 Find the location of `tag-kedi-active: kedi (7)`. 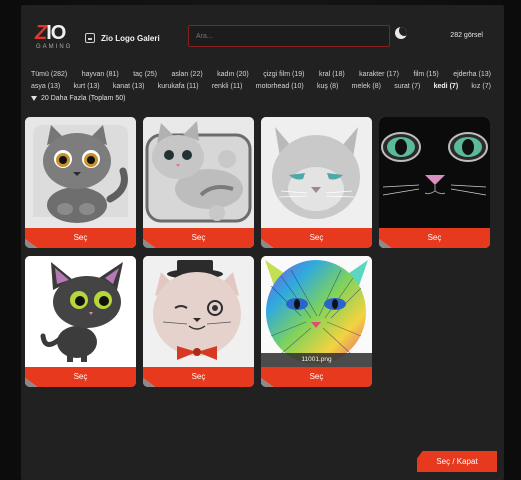

tag-kedi-active: kedi (7) is located at coordinates (446, 87).